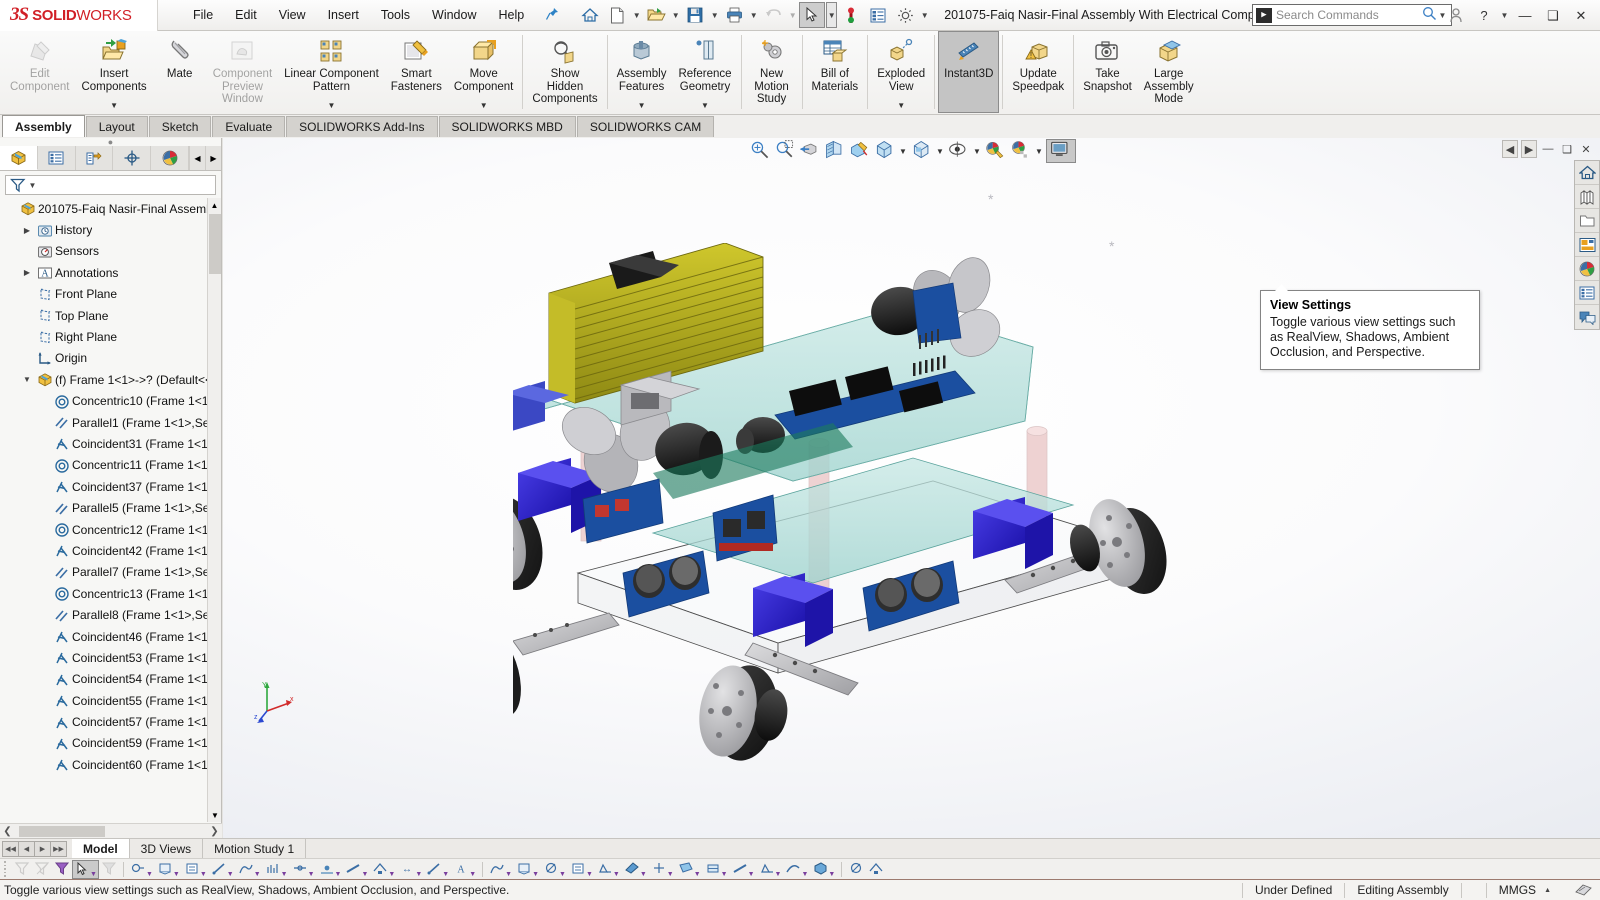 The width and height of the screenshot is (1600, 900). Describe the element at coordinates (940, 151) in the screenshot. I see `view-toolbar-caret-icon: ▼` at that location.